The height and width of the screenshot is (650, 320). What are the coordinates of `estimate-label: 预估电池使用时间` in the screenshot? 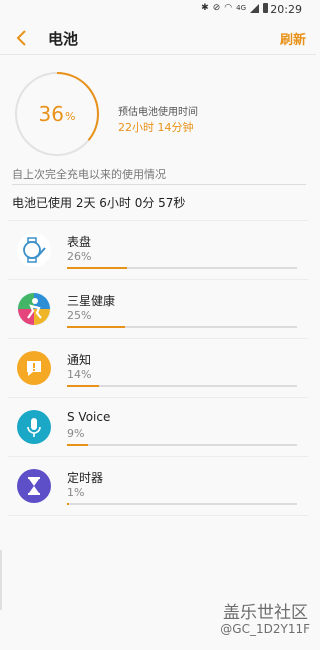 It's located at (158, 112).